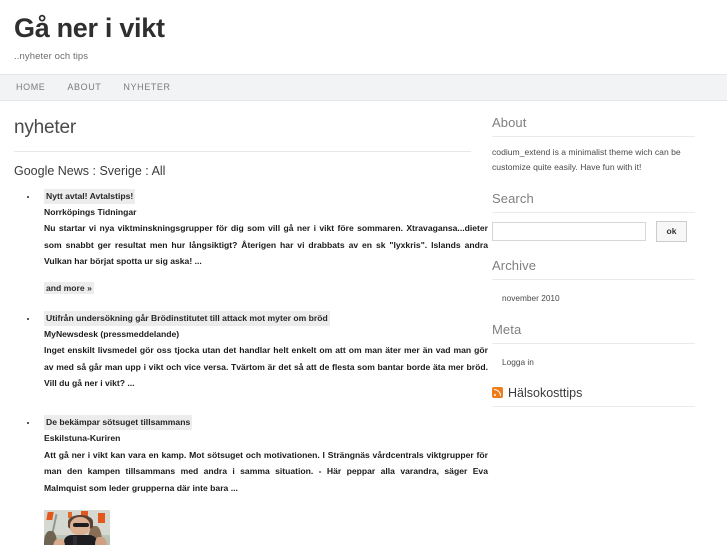  What do you see at coordinates (497, 393) in the screenshot?
I see `rss-icon` at bounding box center [497, 393].